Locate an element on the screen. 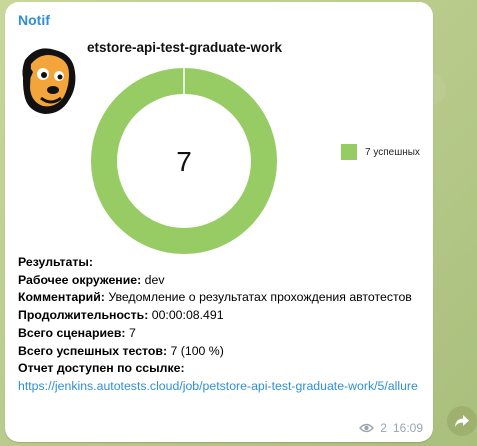 This screenshot has height=446, width=477. allure-dog-logo is located at coordinates (49, 81).